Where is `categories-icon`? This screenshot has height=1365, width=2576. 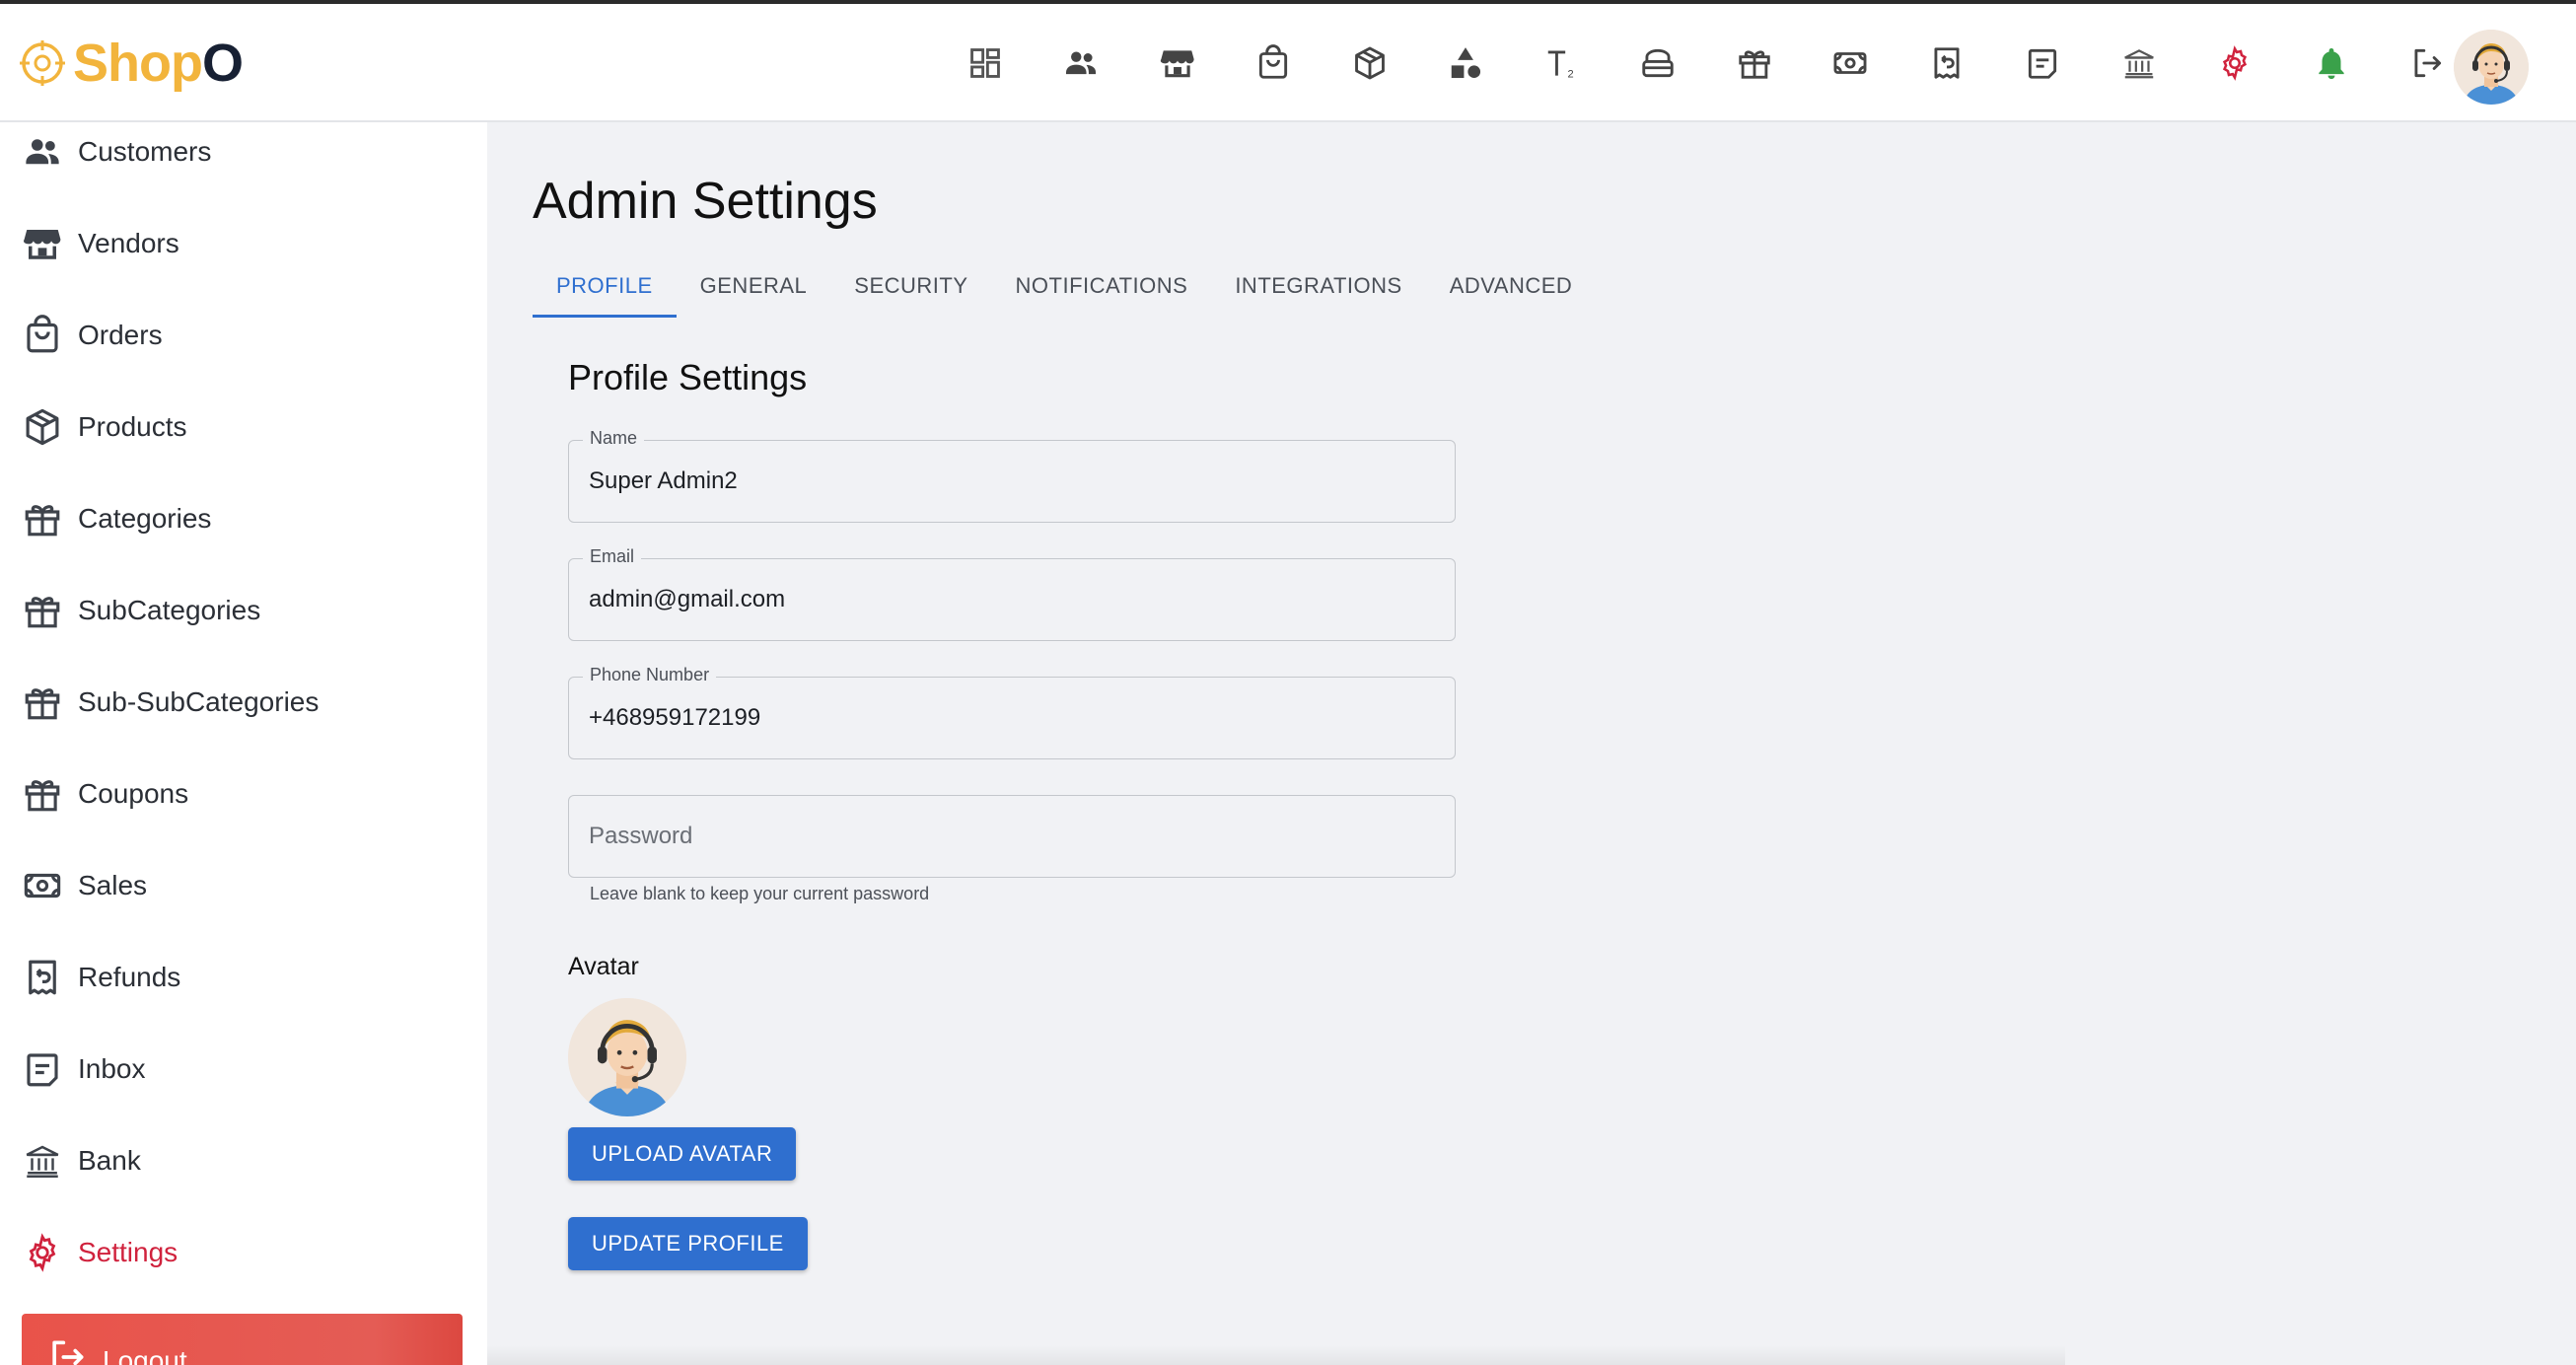
categories-icon is located at coordinates (1466, 63).